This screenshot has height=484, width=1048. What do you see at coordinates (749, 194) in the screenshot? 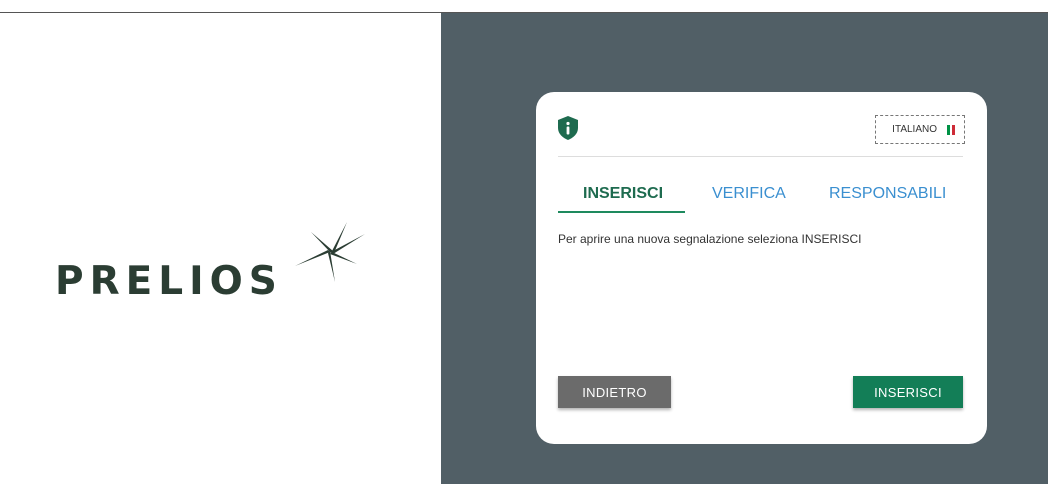
I see `tab-verifica: VERIFICA` at bounding box center [749, 194].